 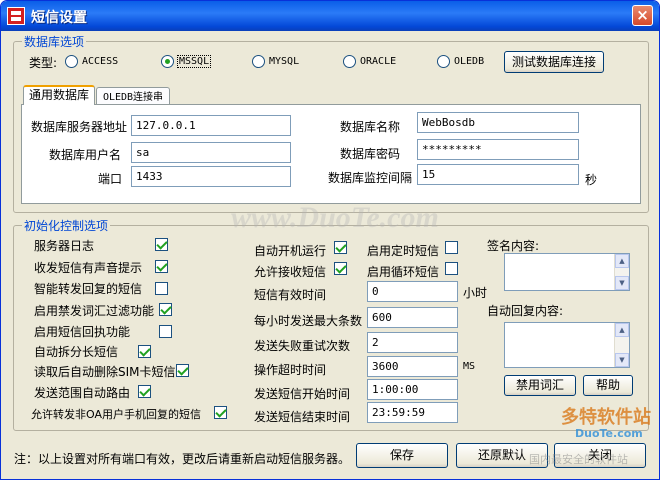 I want to click on checkbox-word-filter, so click(x=165, y=309).